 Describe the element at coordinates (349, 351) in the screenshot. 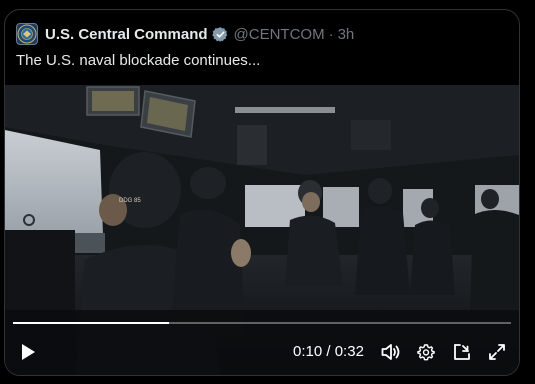

I see `duration: 0:32` at that location.